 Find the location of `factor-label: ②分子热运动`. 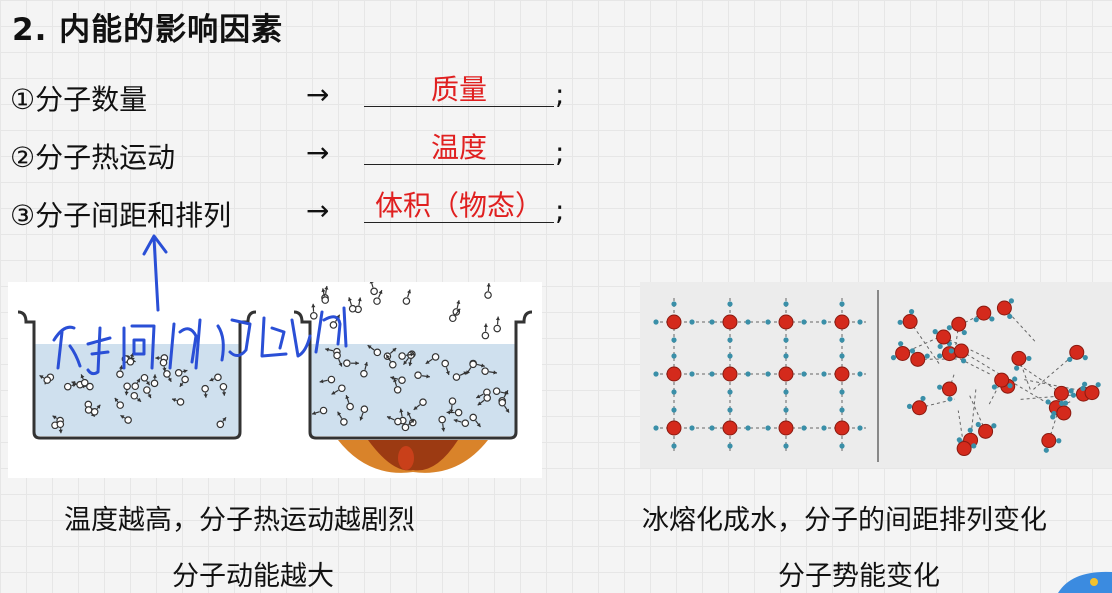

factor-label: ②分子热运动 is located at coordinates (93, 157).